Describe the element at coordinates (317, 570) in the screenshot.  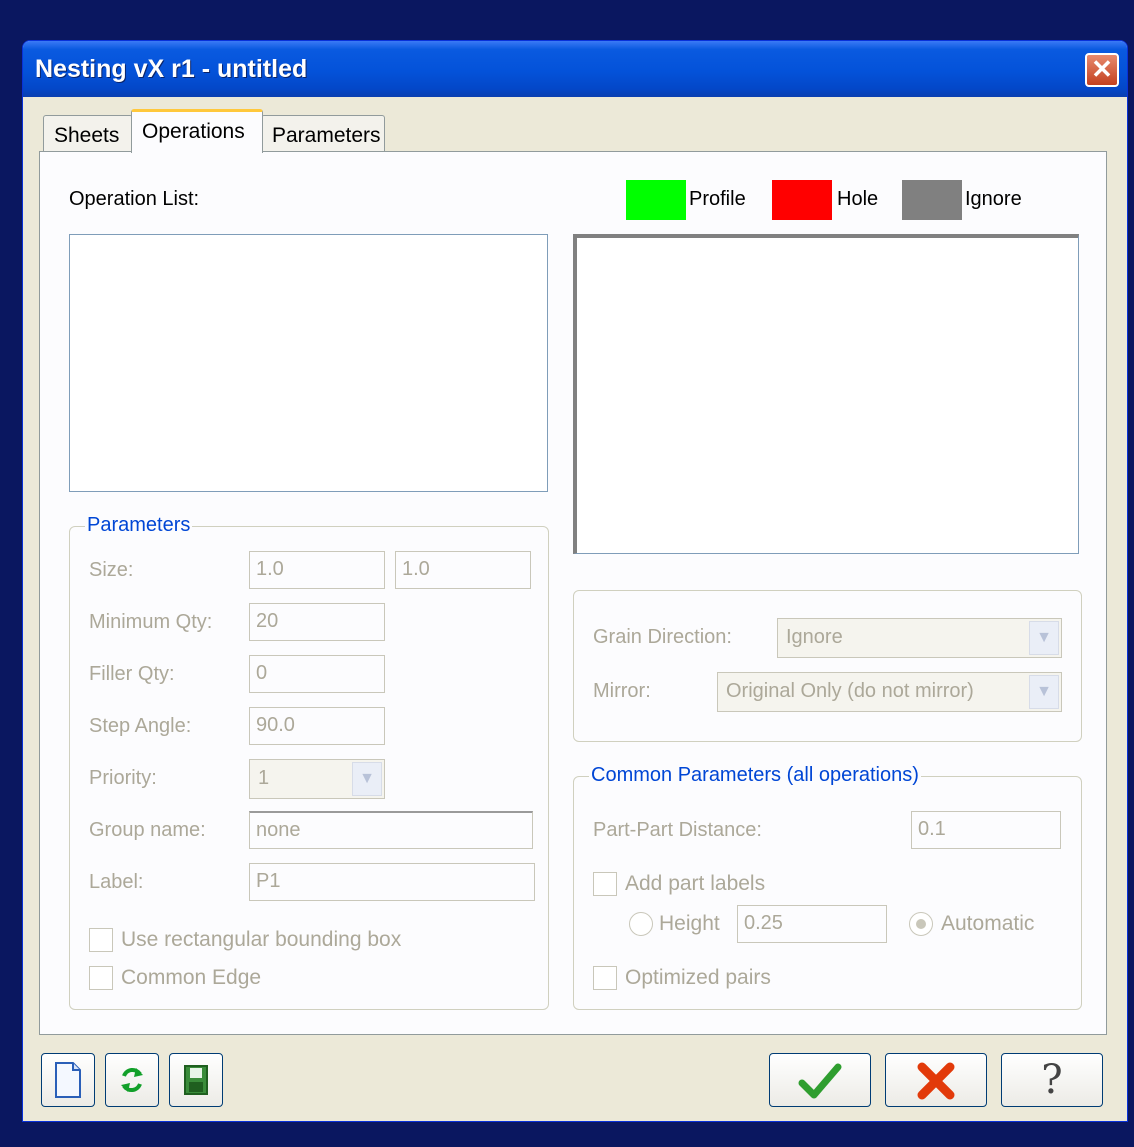
I see `size-x-field: 1.0` at that location.